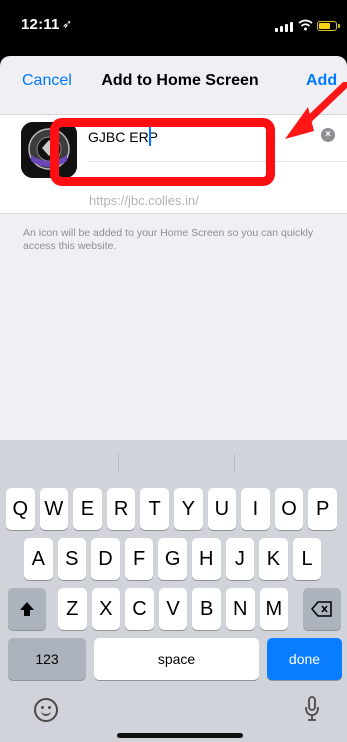  Describe the element at coordinates (40, 24) in the screenshot. I see `status-time: 12:11` at that location.